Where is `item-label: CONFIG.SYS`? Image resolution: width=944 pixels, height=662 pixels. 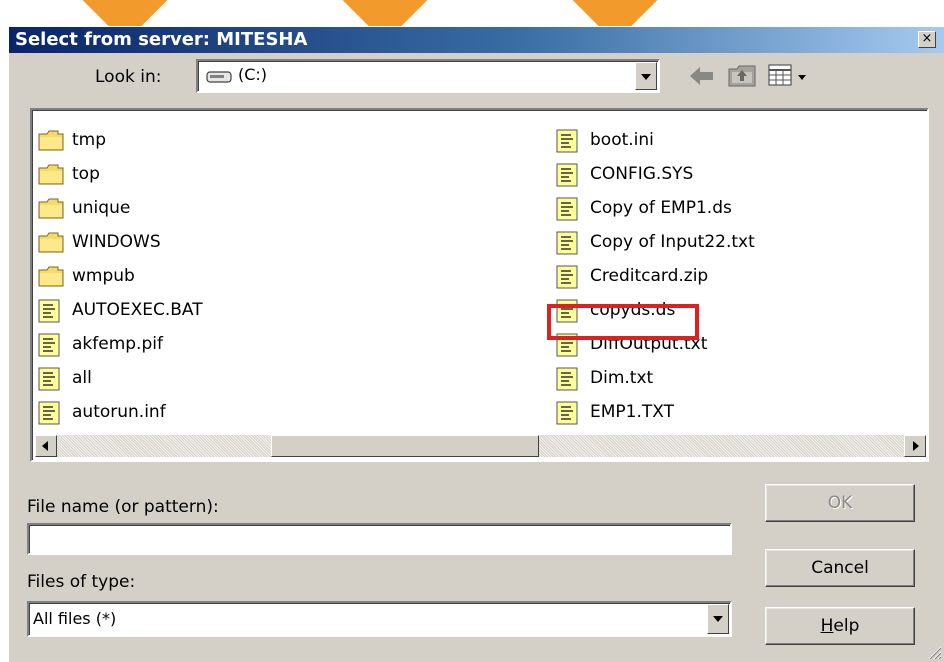 item-label: CONFIG.SYS is located at coordinates (642, 174).